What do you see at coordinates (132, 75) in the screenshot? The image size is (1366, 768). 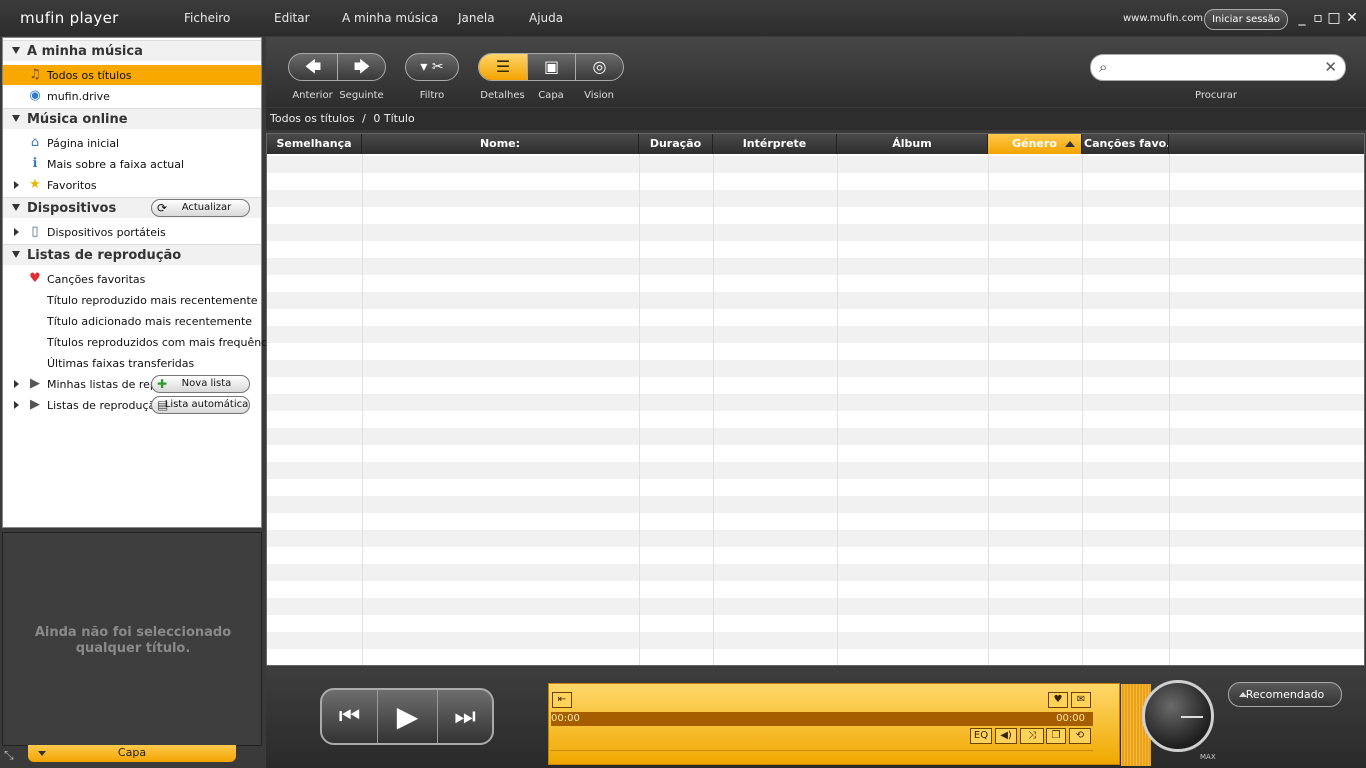 I see `sidebar-item-all-titles: ♫ Todos os títulos` at bounding box center [132, 75].